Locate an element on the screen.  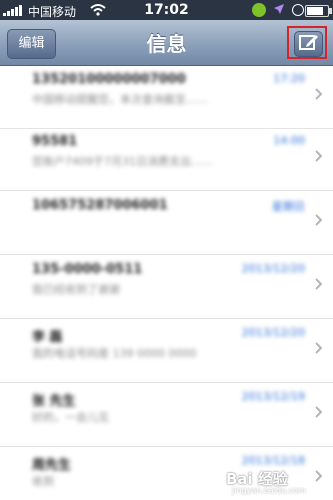
message-sender: 135-0000-0511 is located at coordinates (87, 269).